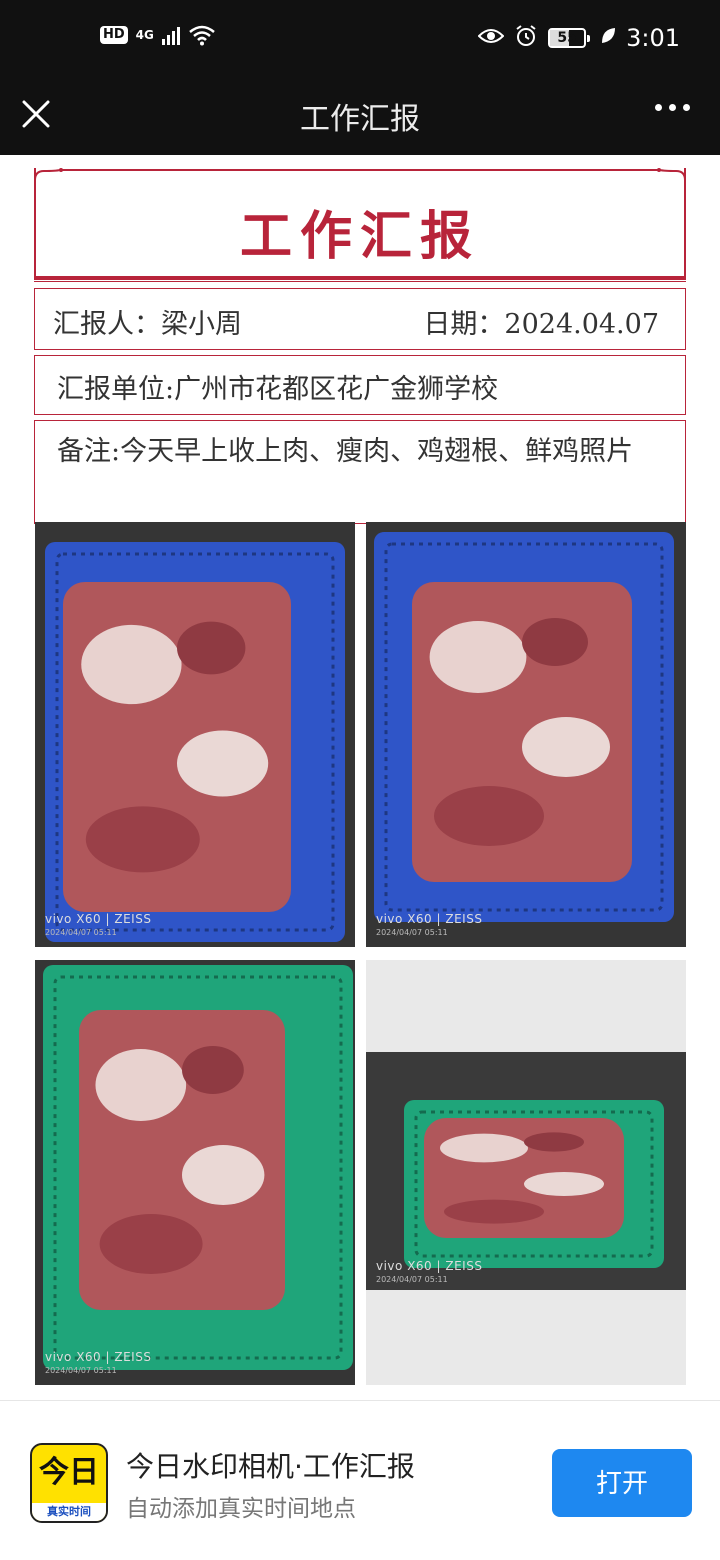 Image resolution: width=720 pixels, height=1560 pixels. I want to click on more-icon, so click(672, 107).